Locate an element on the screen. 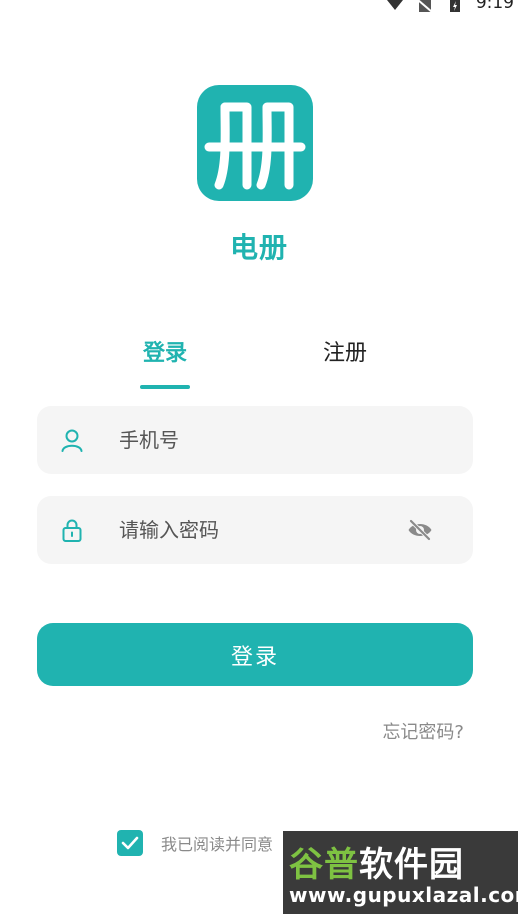 The image size is (518, 914). eye-off-icon is located at coordinates (420, 530).